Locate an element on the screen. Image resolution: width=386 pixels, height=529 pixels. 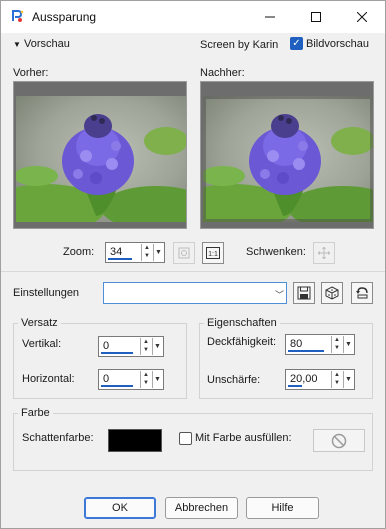
bildvorschau-checkbox: ✓ is located at coordinates (296, 43).